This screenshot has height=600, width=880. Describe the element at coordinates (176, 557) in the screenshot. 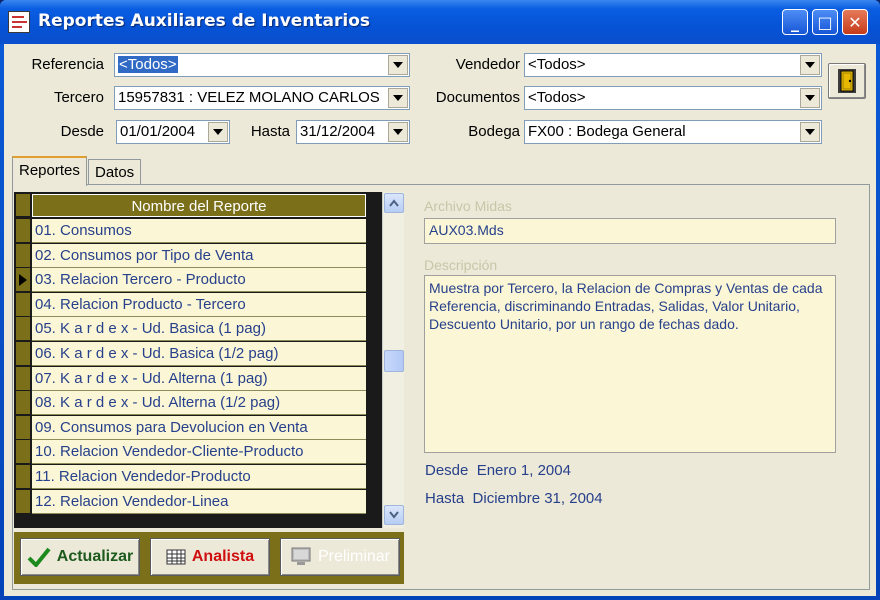

I see `calculator-icon` at that location.